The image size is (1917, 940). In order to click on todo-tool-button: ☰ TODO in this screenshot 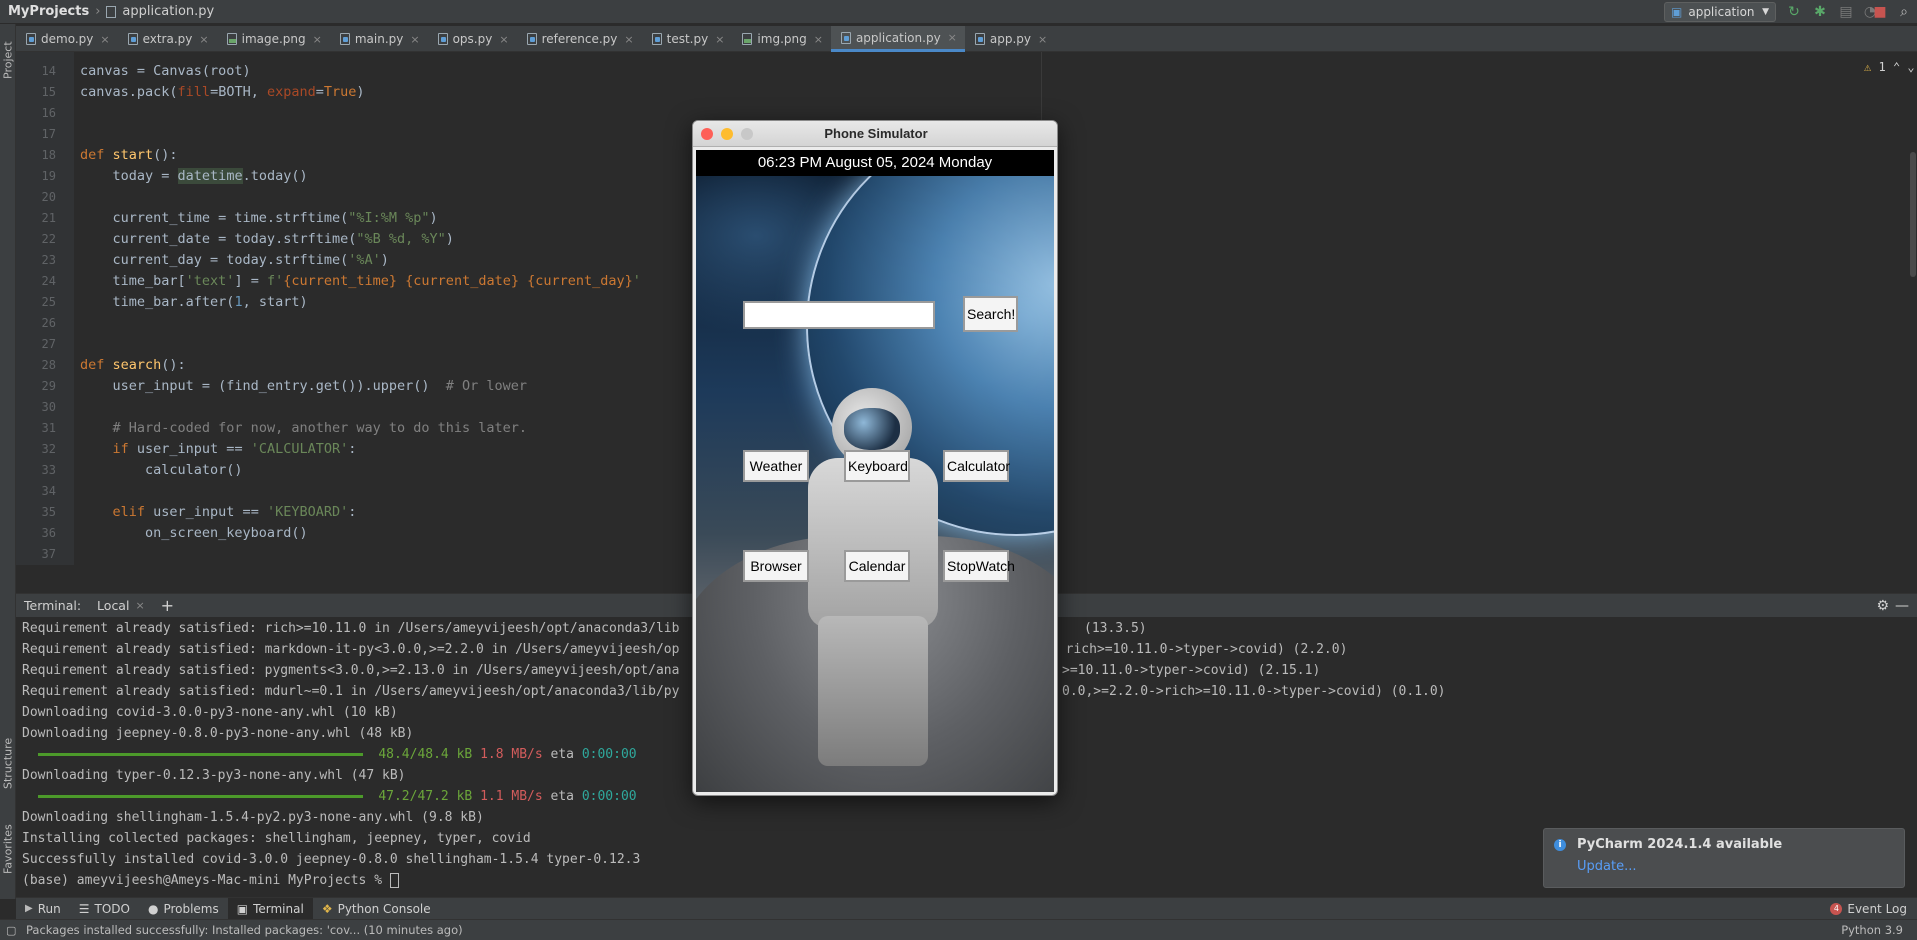, I will do `click(104, 909)`.